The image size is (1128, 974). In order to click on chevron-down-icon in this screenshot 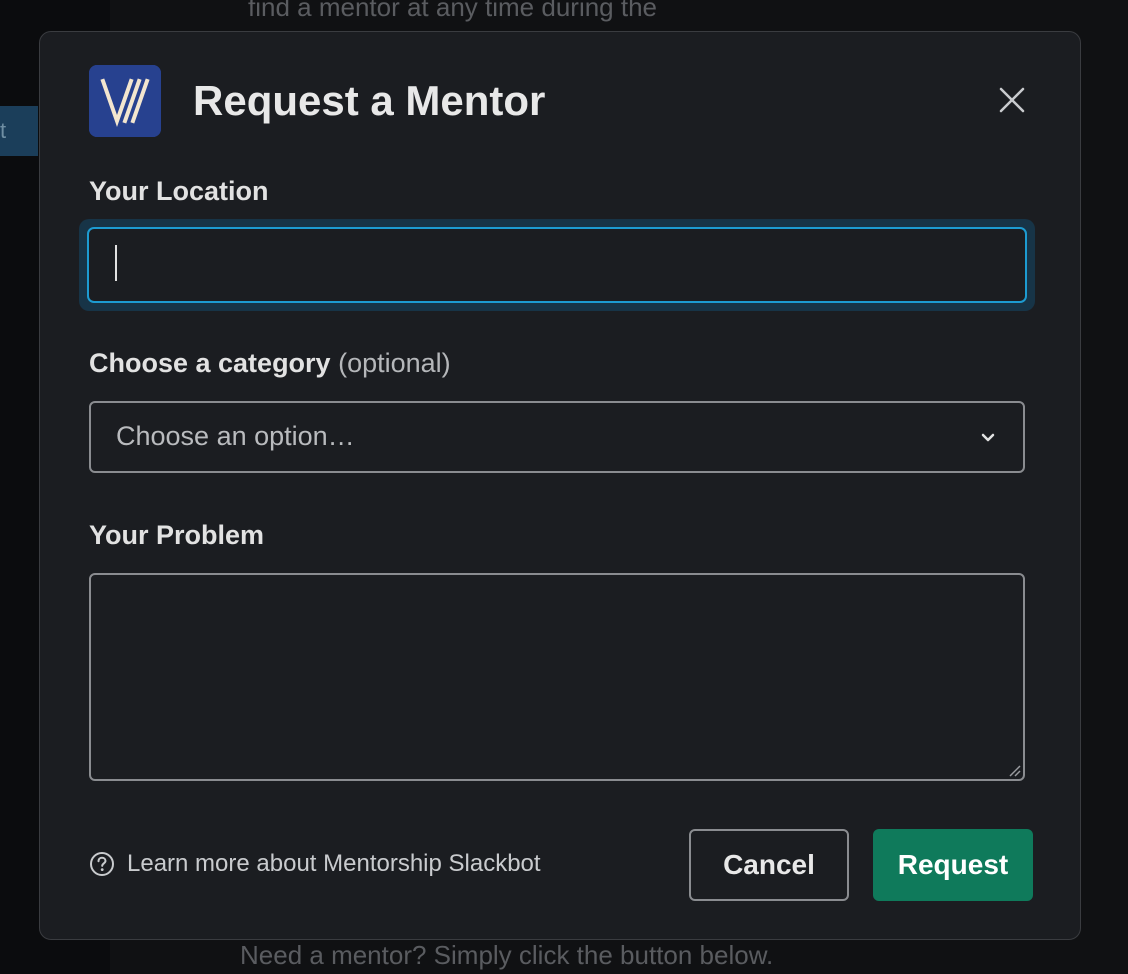, I will do `click(988, 437)`.